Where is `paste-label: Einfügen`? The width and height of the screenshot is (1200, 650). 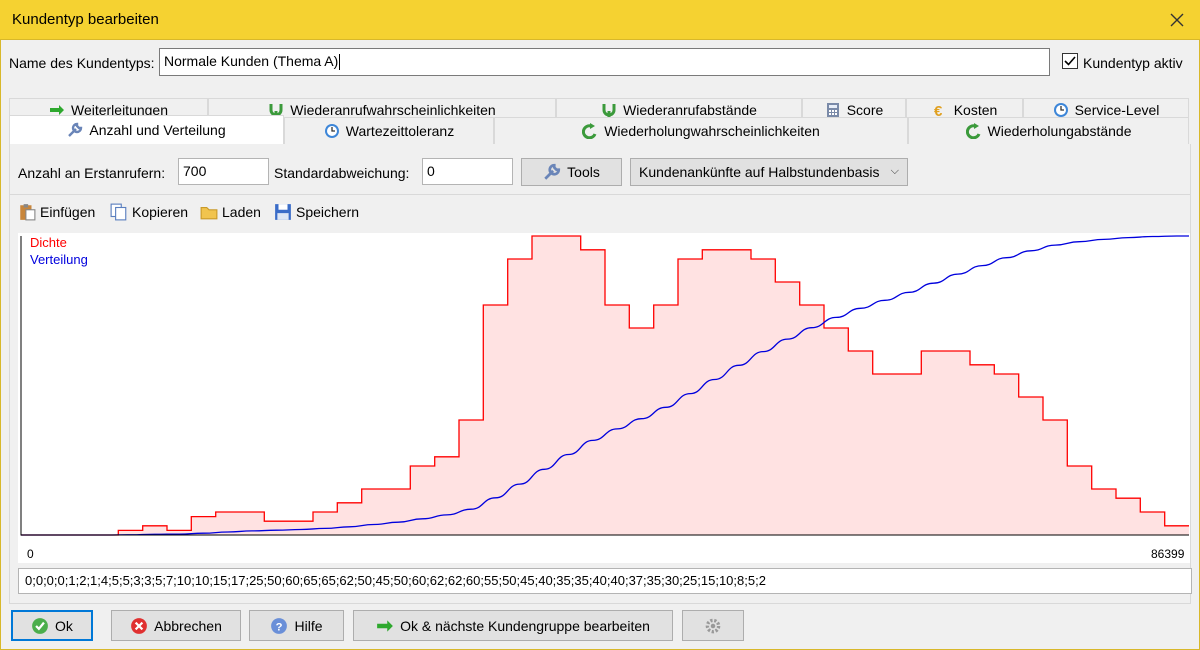
paste-label: Einfügen is located at coordinates (68, 212).